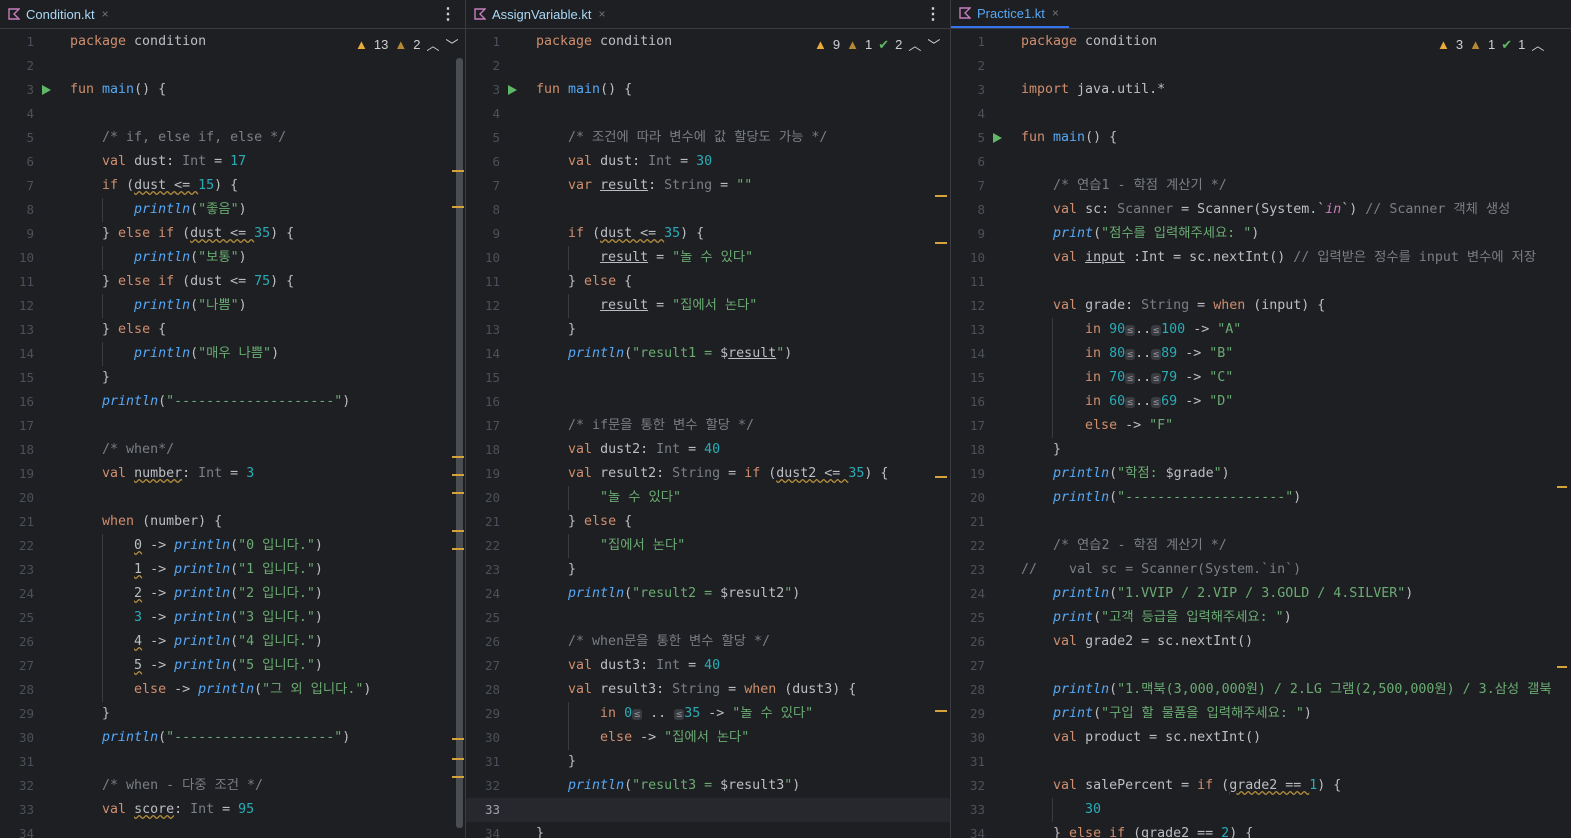 Image resolution: width=1571 pixels, height=838 pixels. I want to click on line-number: 17, so click(971, 426).